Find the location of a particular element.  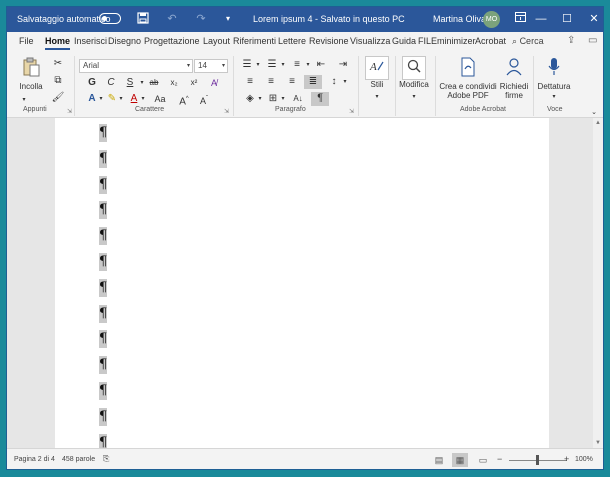

align-right-icon: ≡ is located at coordinates (292, 82).